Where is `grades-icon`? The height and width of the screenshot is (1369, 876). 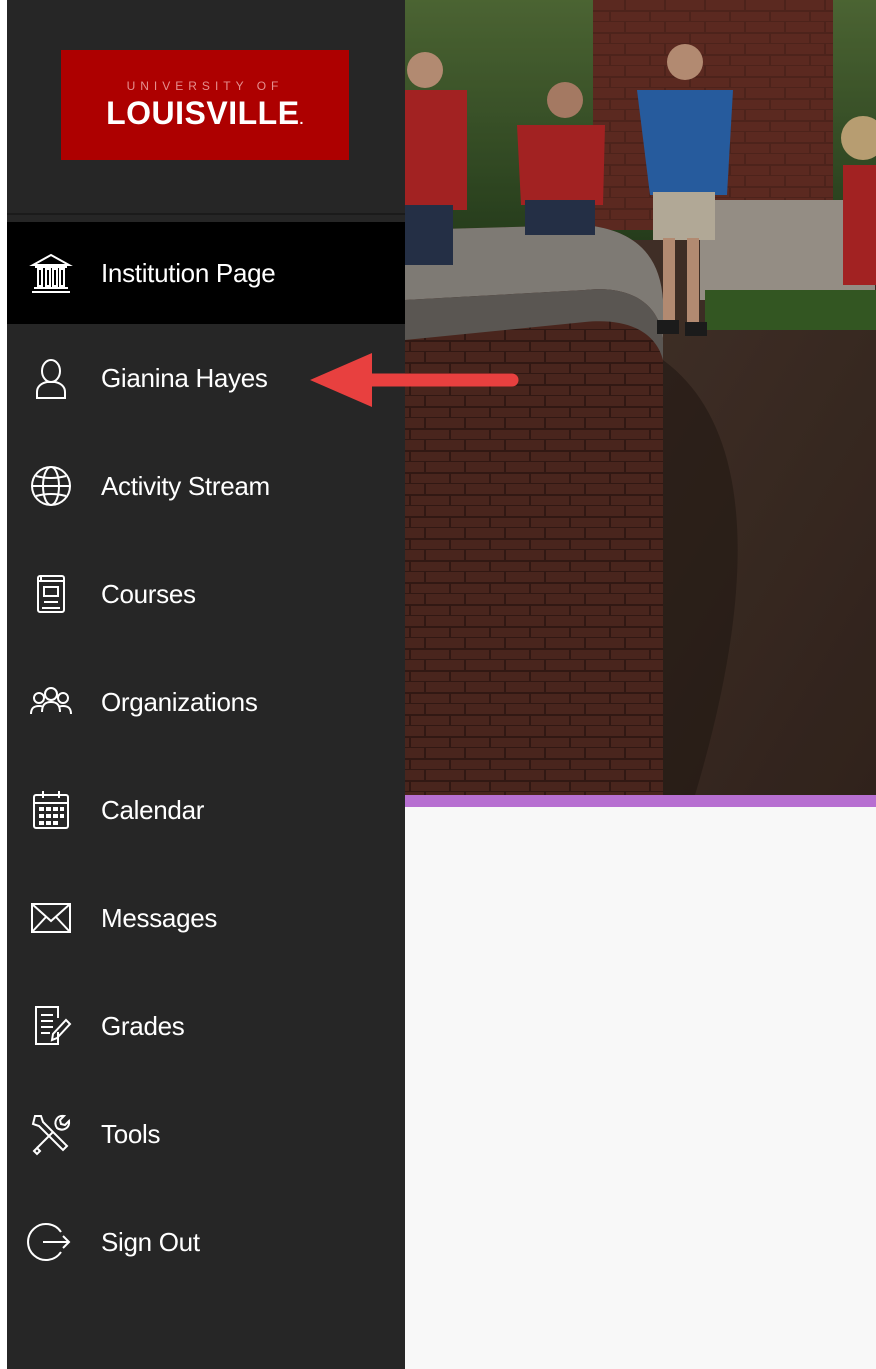
grades-icon is located at coordinates (51, 1026).